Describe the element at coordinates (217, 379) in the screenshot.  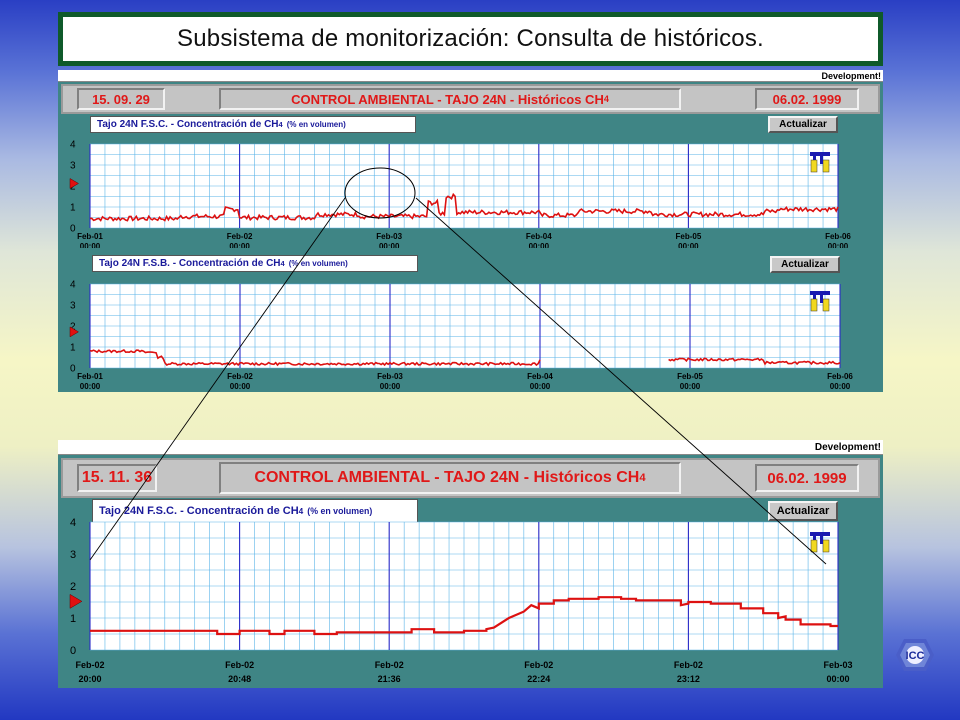
I see `zoom-line-left` at that location.